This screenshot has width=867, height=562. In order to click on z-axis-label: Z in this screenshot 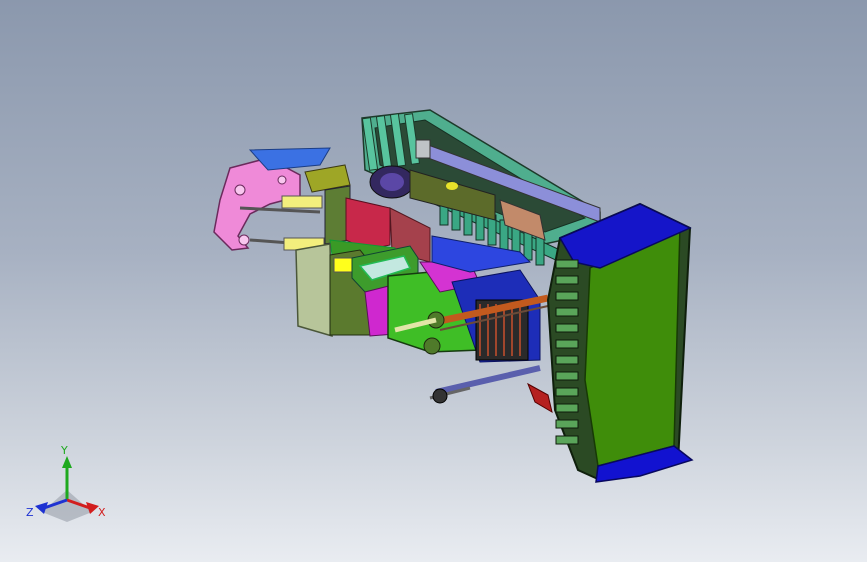, I will do `click(30, 512)`.